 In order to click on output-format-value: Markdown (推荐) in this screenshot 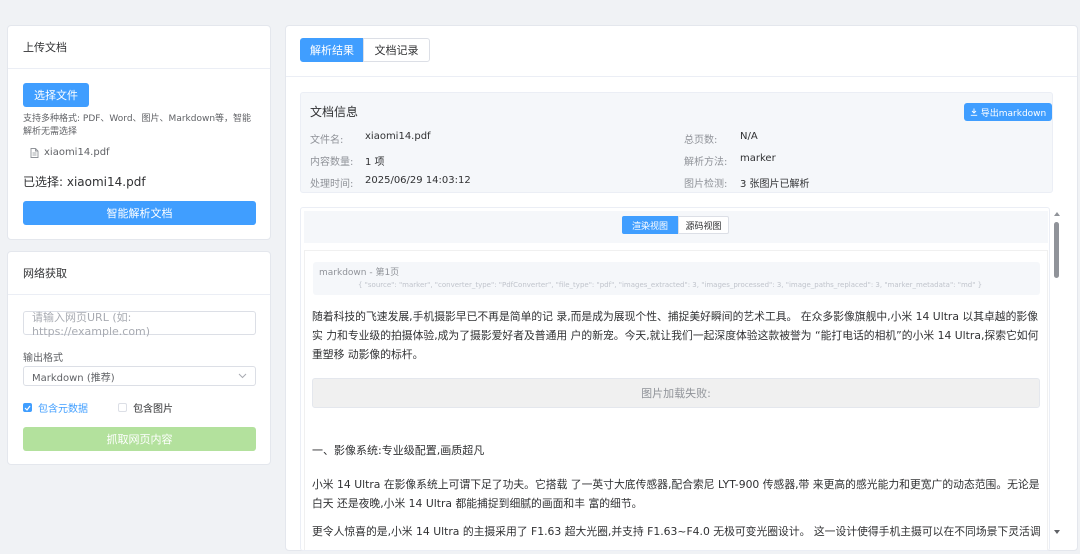, I will do `click(73, 378)`.